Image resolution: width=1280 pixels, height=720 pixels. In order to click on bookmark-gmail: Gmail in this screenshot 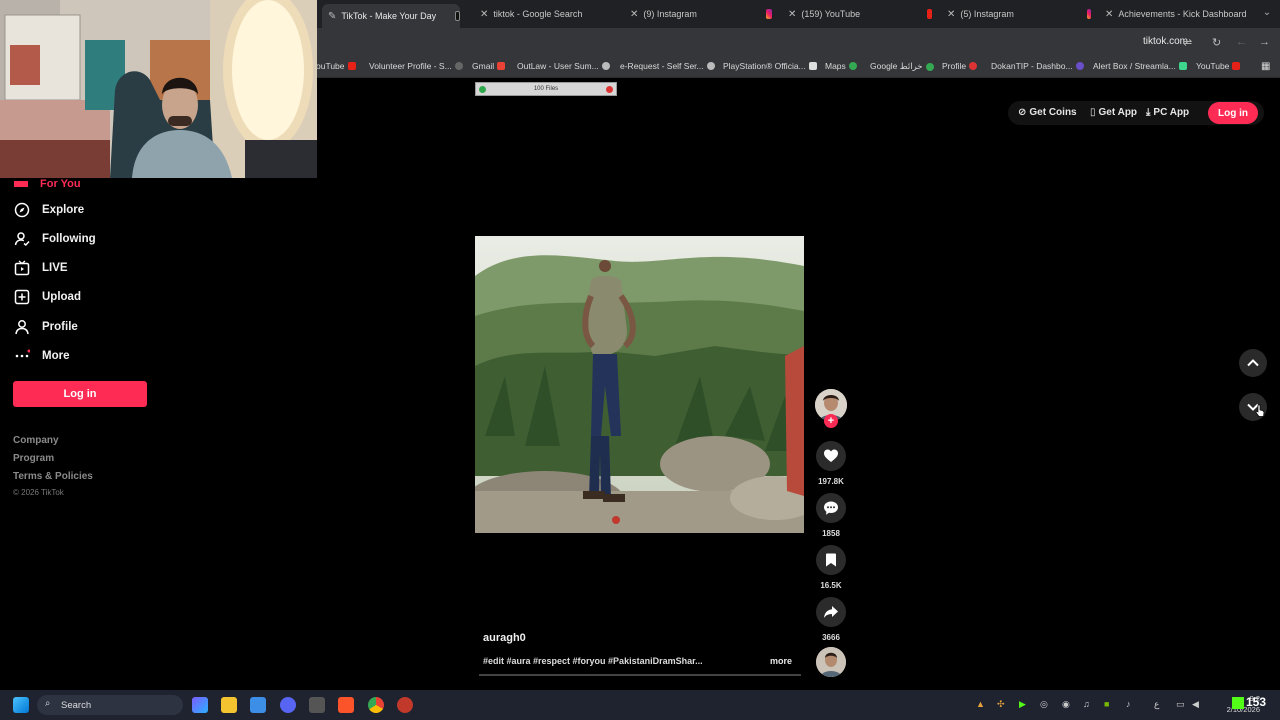, I will do `click(489, 66)`.